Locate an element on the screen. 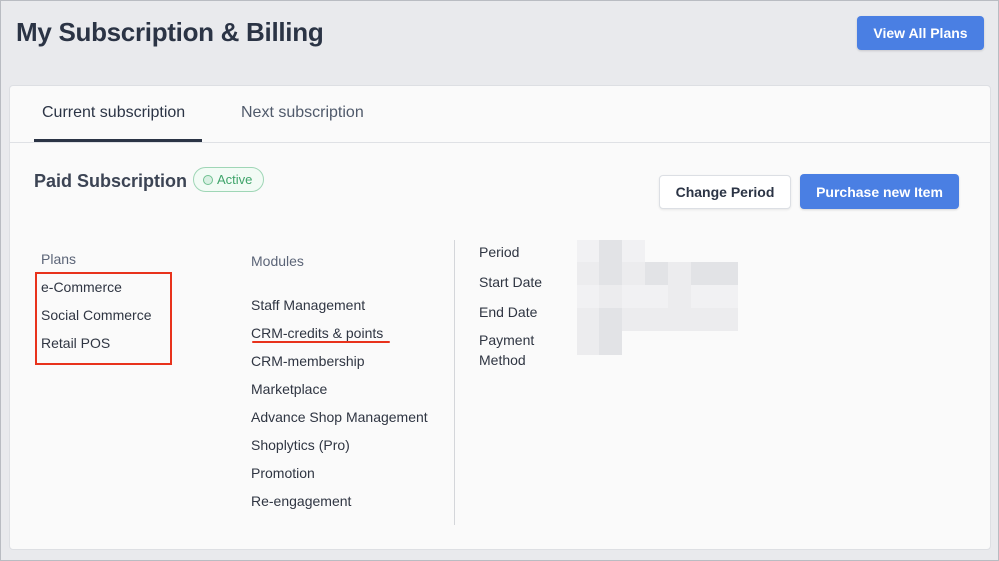  page-title: My Subscription & Billing is located at coordinates (170, 32).